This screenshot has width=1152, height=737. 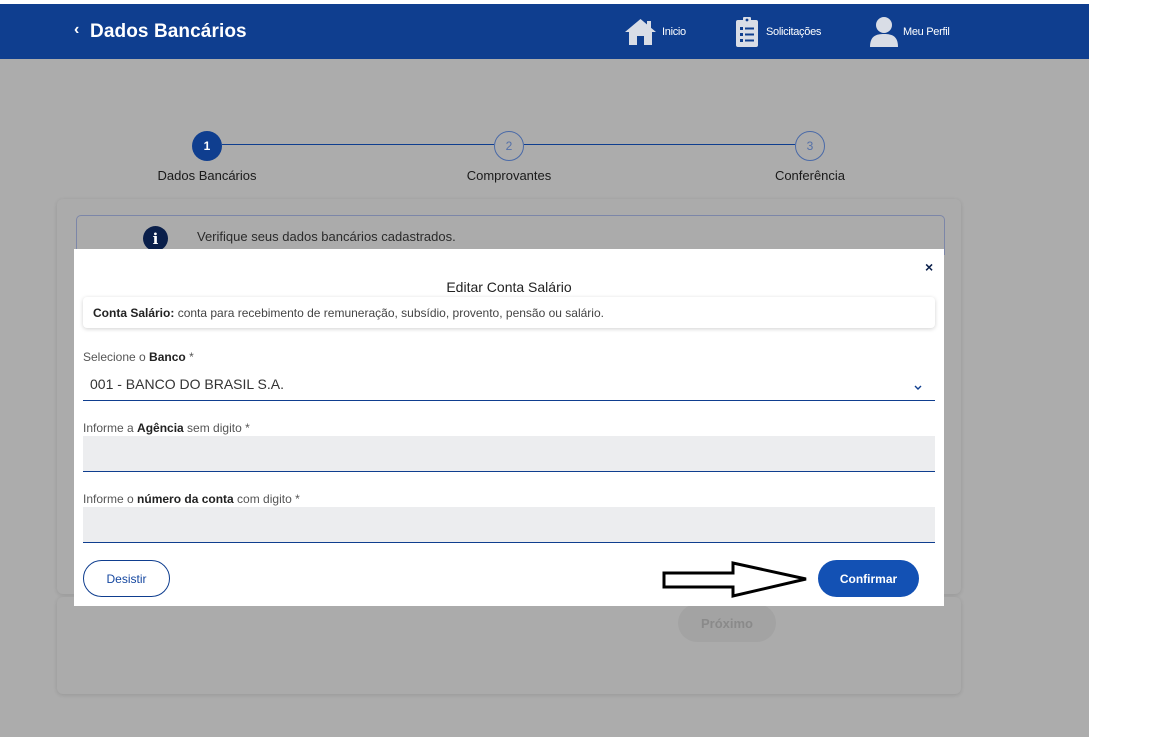 I want to click on account-label-prefix: Informe o, so click(x=110, y=499).